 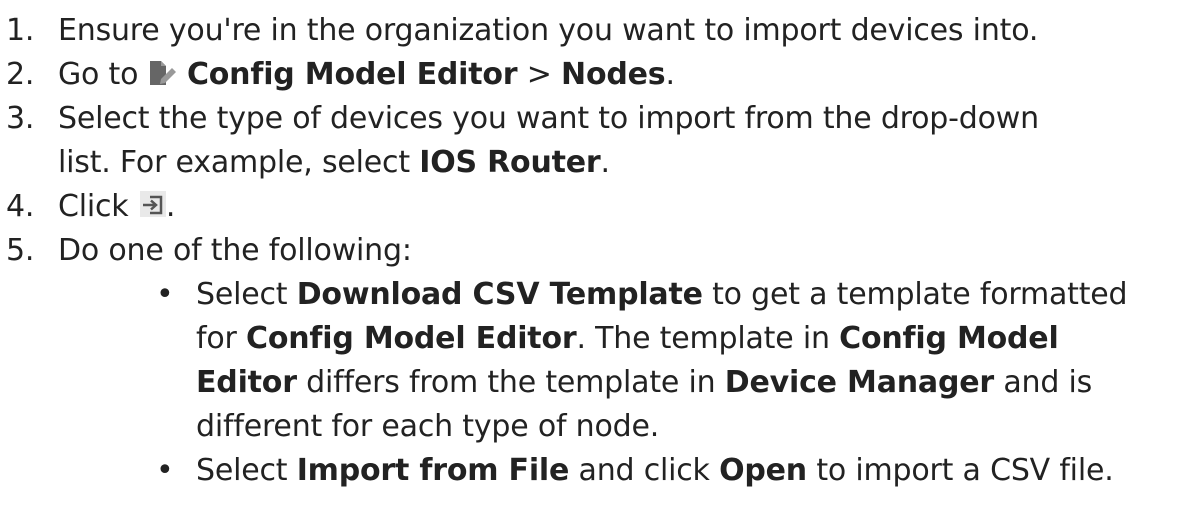 What do you see at coordinates (246, 382) in the screenshot?
I see `config-model-editor-term: Editor` at bounding box center [246, 382].